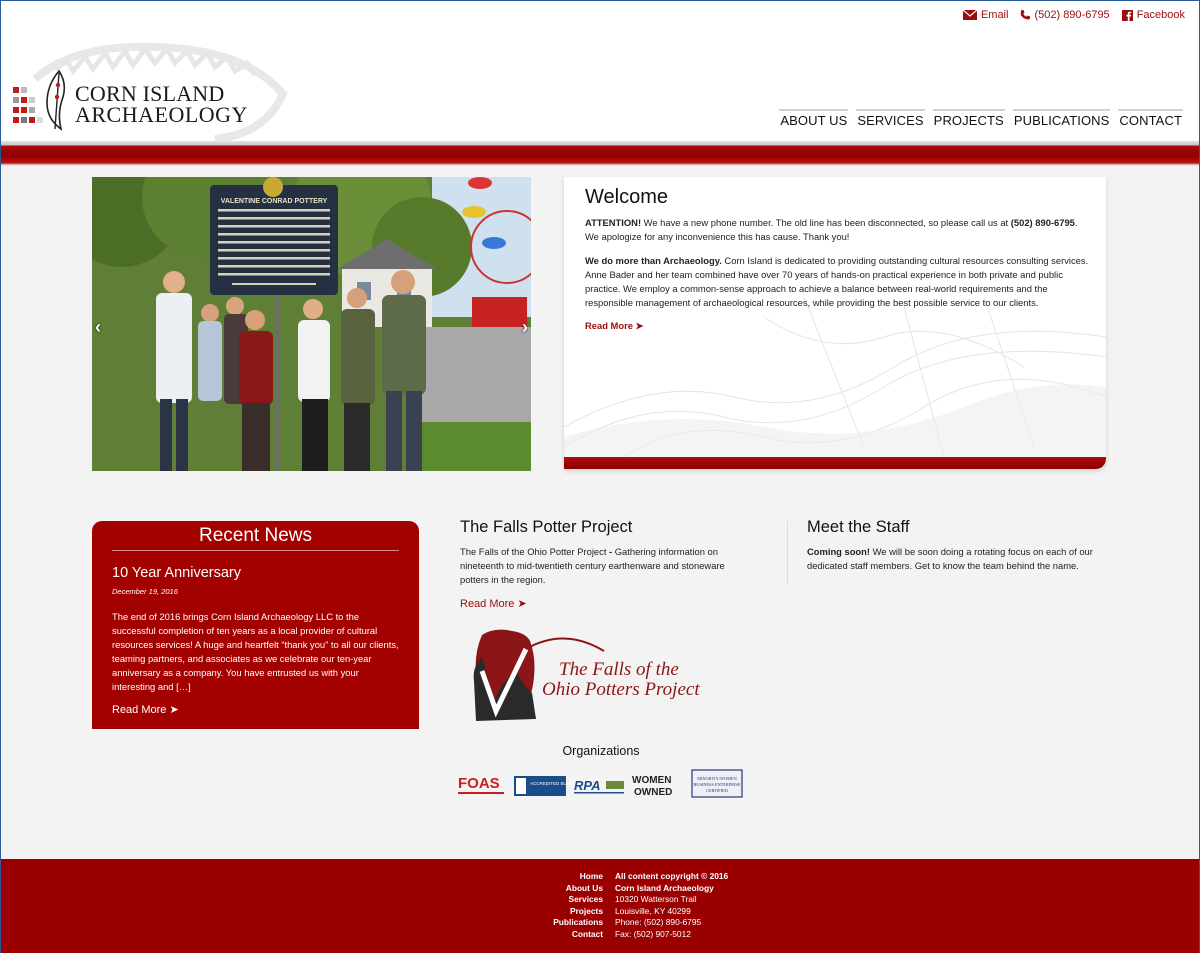  What do you see at coordinates (255, 535) in the screenshot?
I see `news-heading: Recent News` at bounding box center [255, 535].